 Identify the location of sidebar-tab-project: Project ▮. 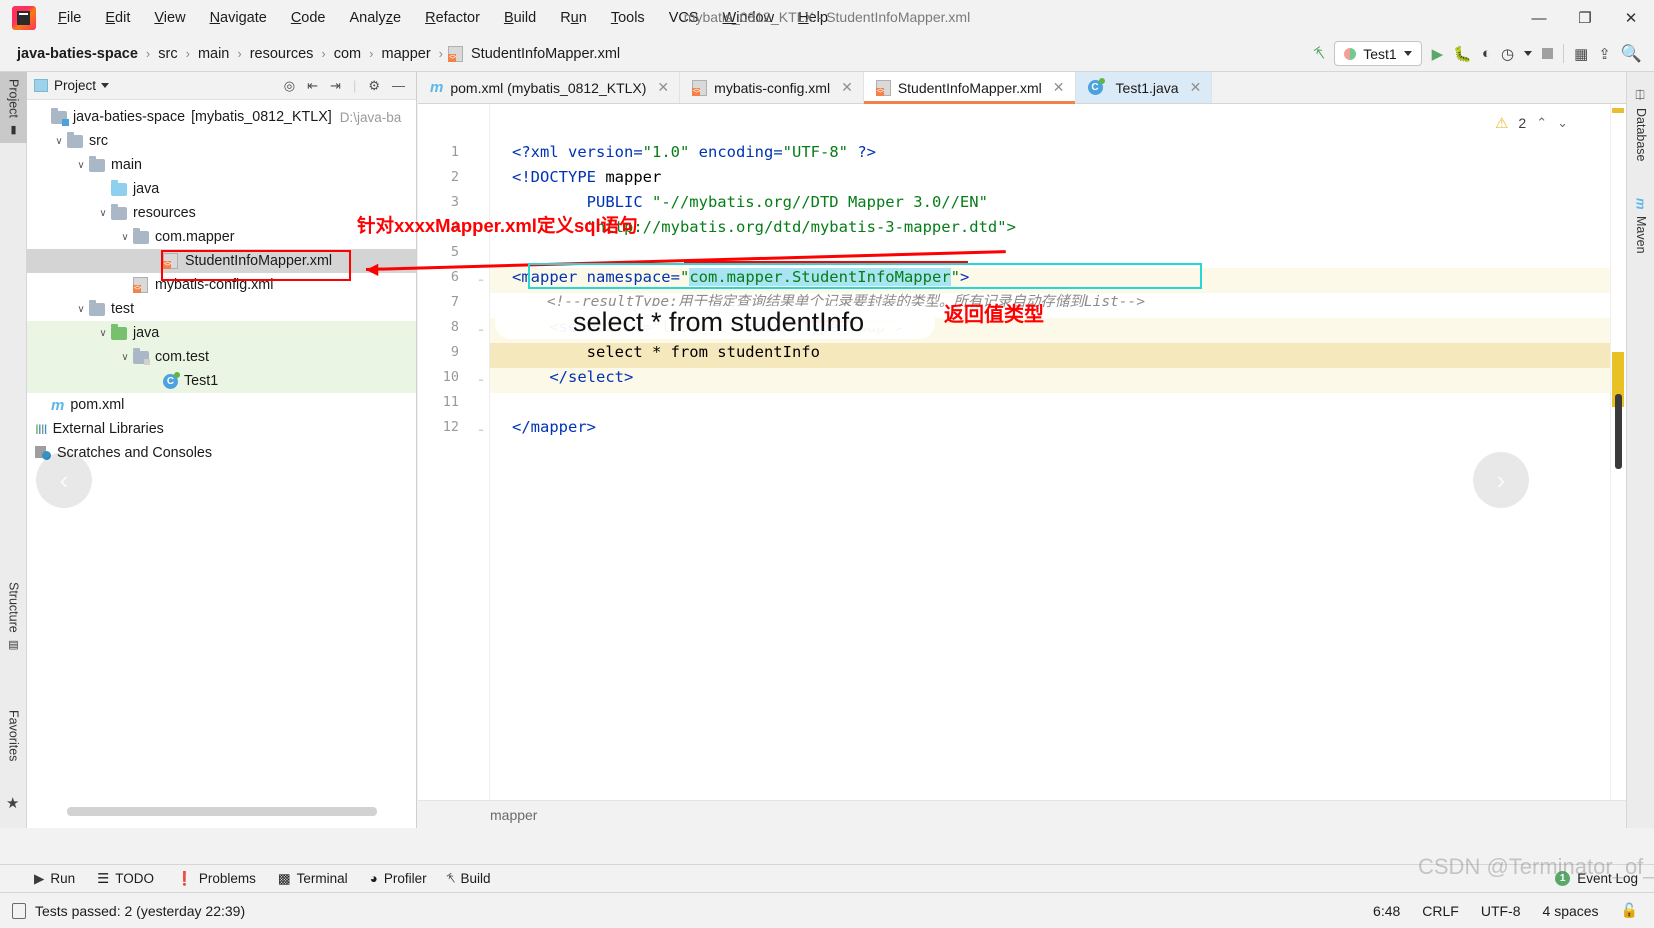
(13, 107).